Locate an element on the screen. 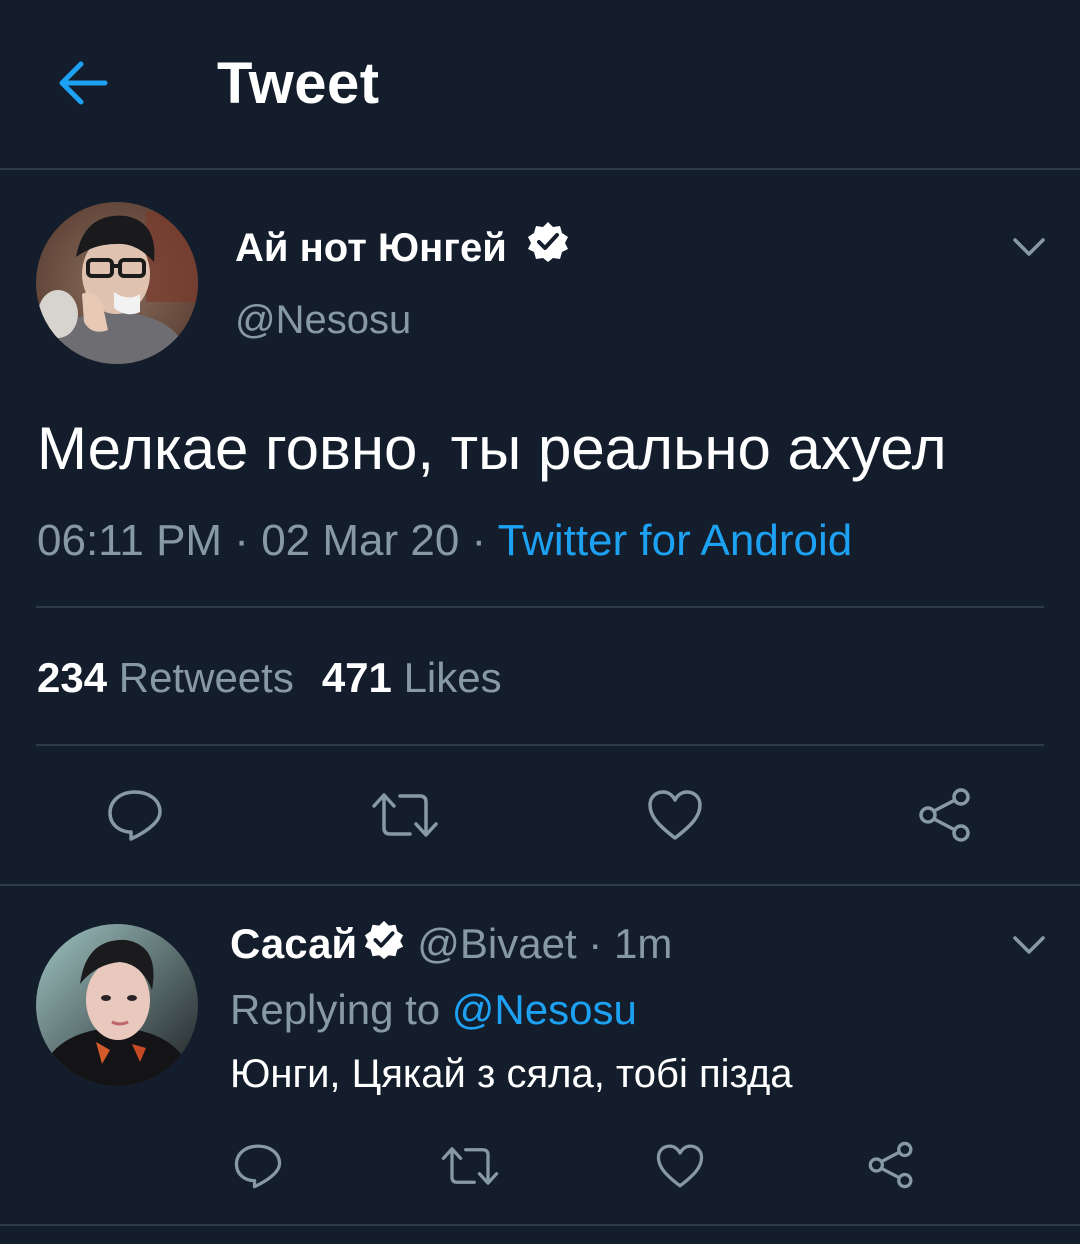 The width and height of the screenshot is (1080, 1244). reply-button is located at coordinates (135, 817).